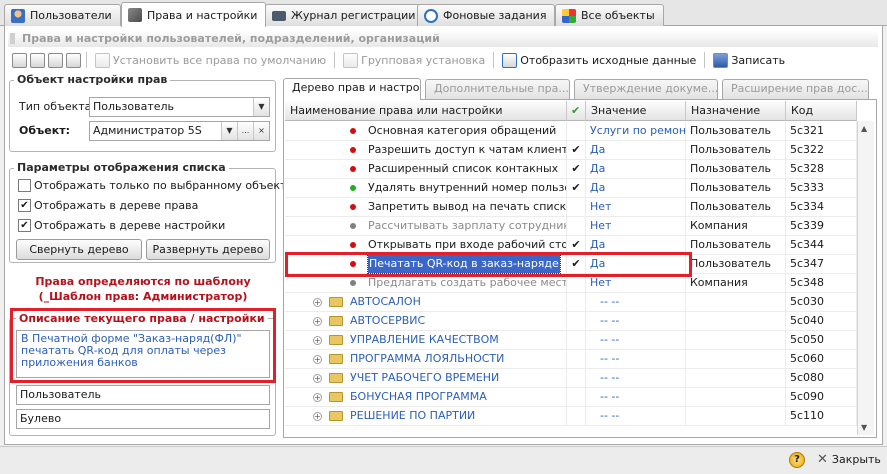 This screenshot has height=474, width=887. What do you see at coordinates (571, 416) in the screenshot?
I see `table-group-row: + РЕШЕНИЕ ПО ПАРТИИ -- -- 5c110` at bounding box center [571, 416].